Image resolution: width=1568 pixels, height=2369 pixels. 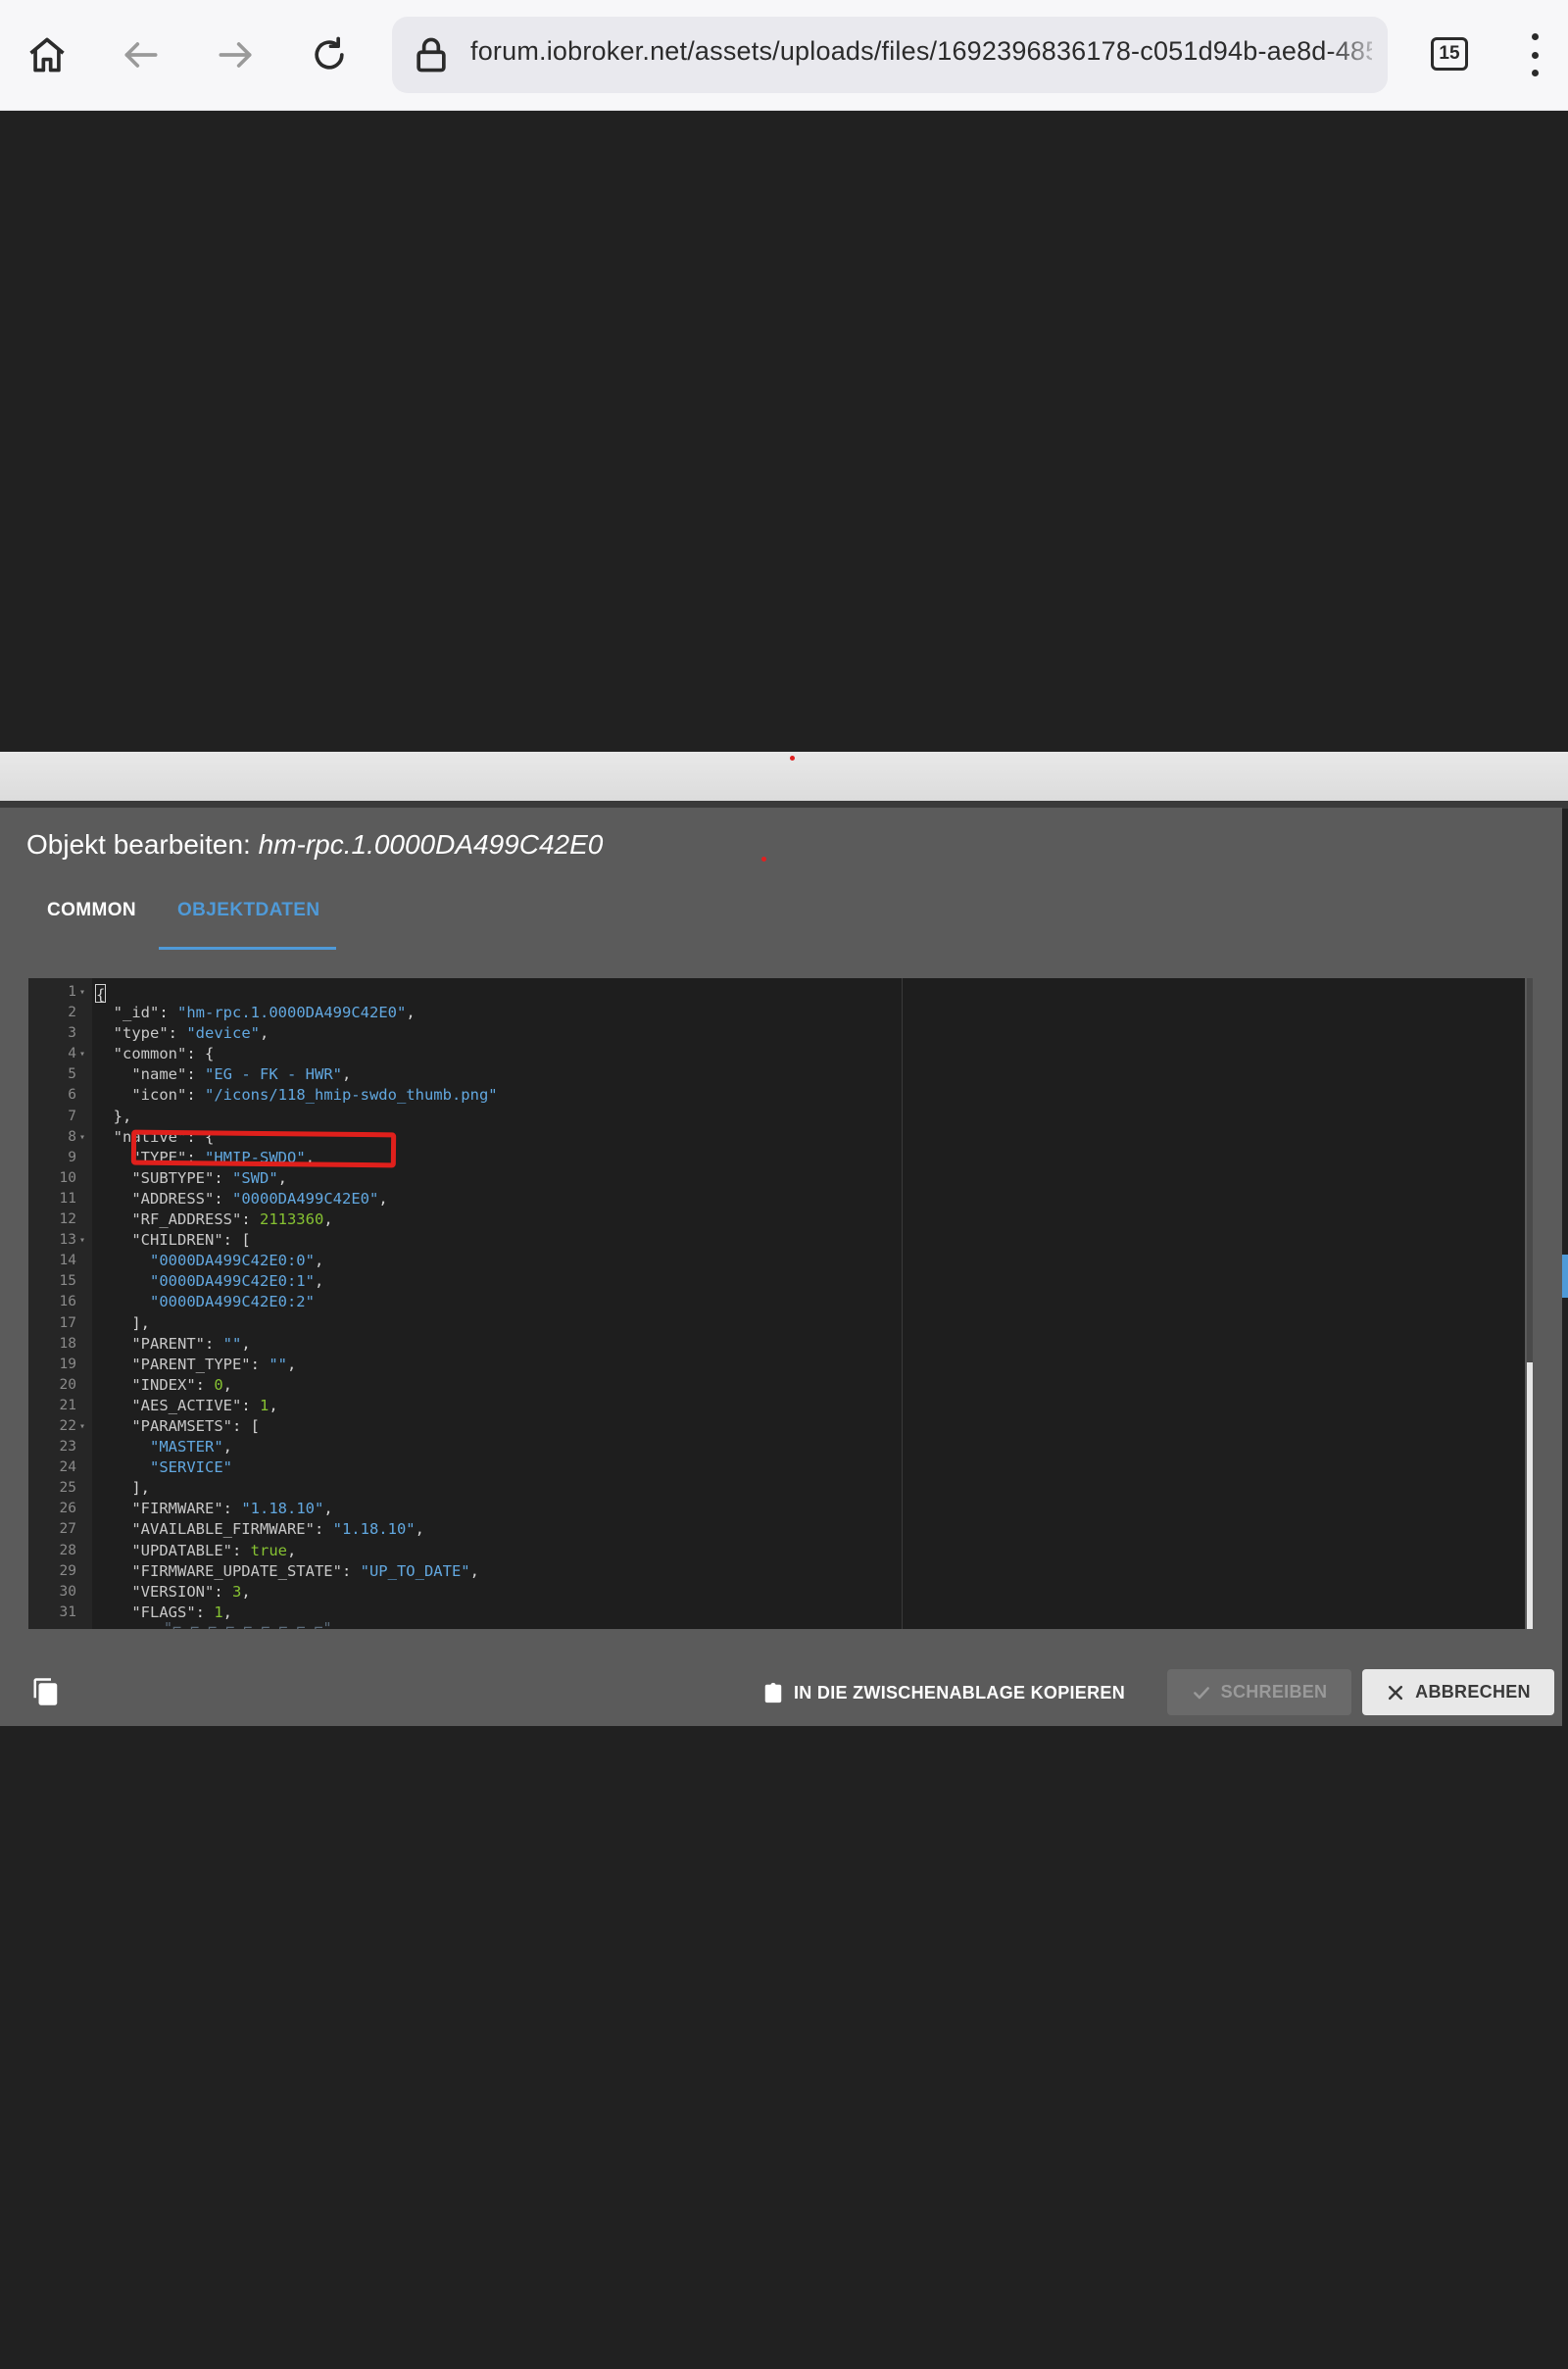 What do you see at coordinates (329, 55) in the screenshot?
I see `reload-icon` at bounding box center [329, 55].